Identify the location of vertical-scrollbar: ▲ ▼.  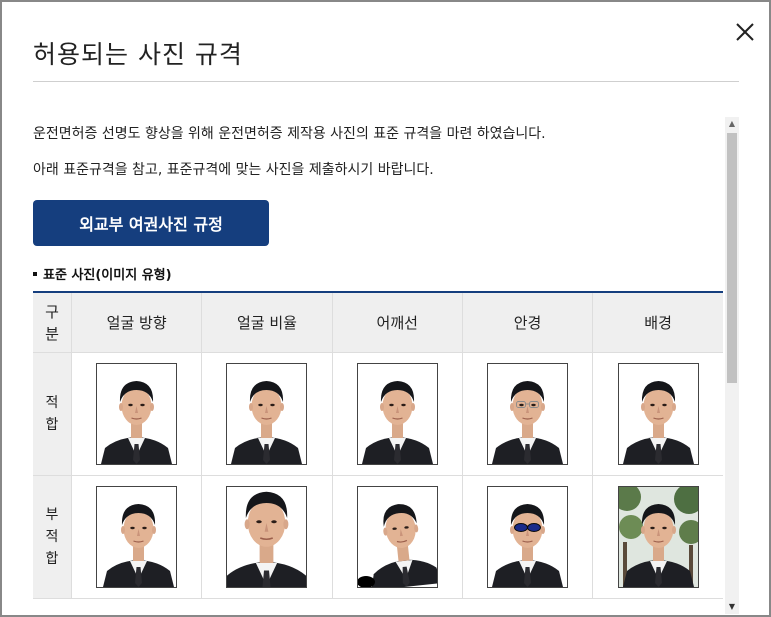
(732, 365).